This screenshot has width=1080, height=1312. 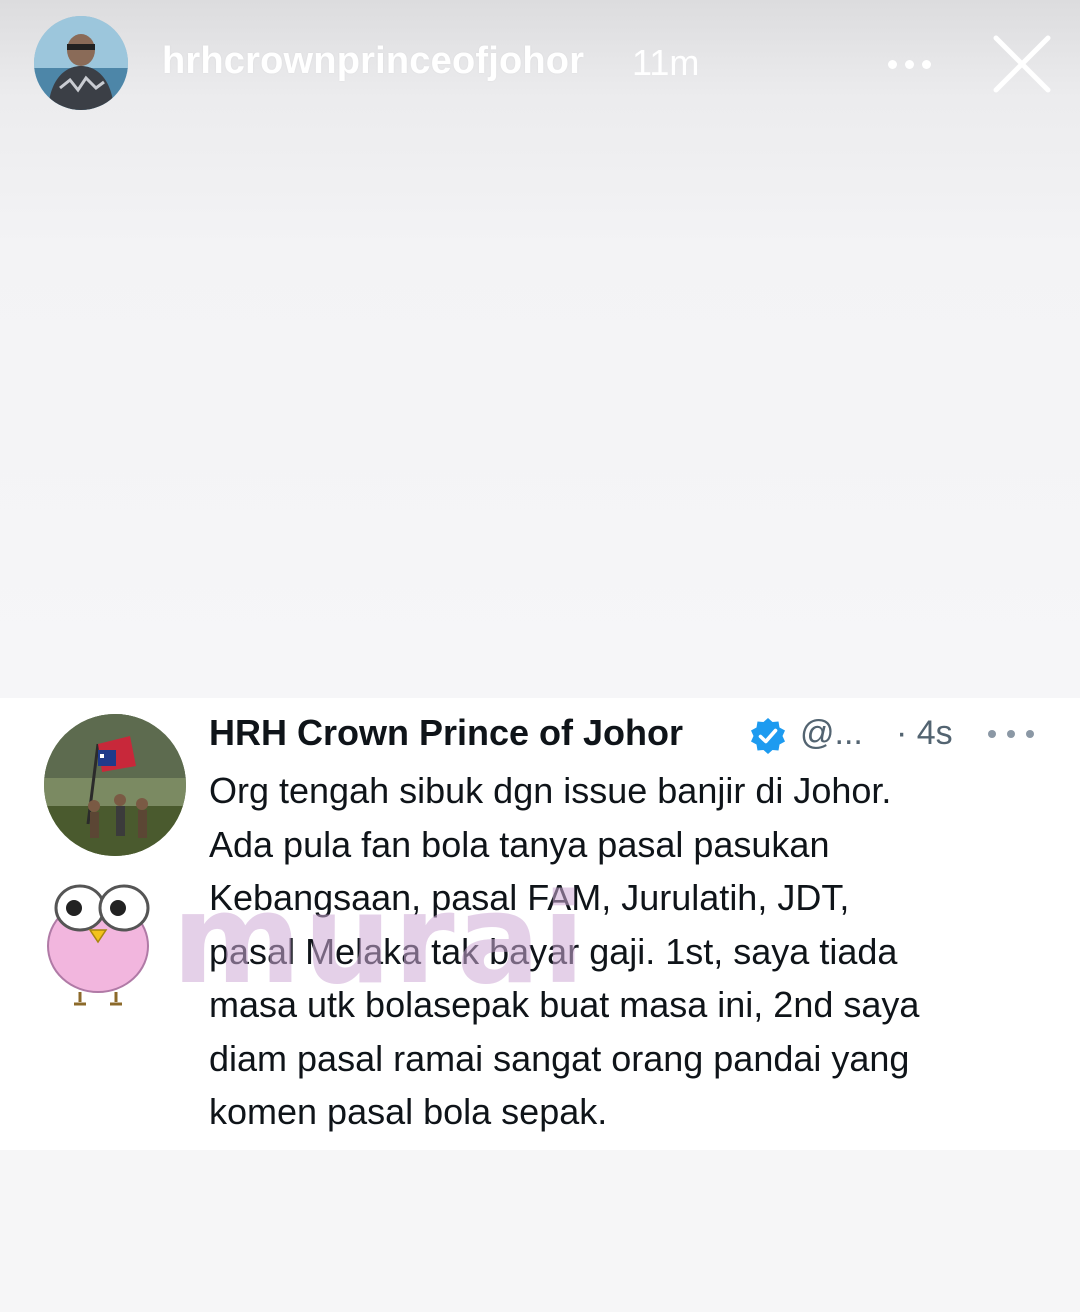 What do you see at coordinates (666, 62) in the screenshot?
I see `story-timestamp: 11m` at bounding box center [666, 62].